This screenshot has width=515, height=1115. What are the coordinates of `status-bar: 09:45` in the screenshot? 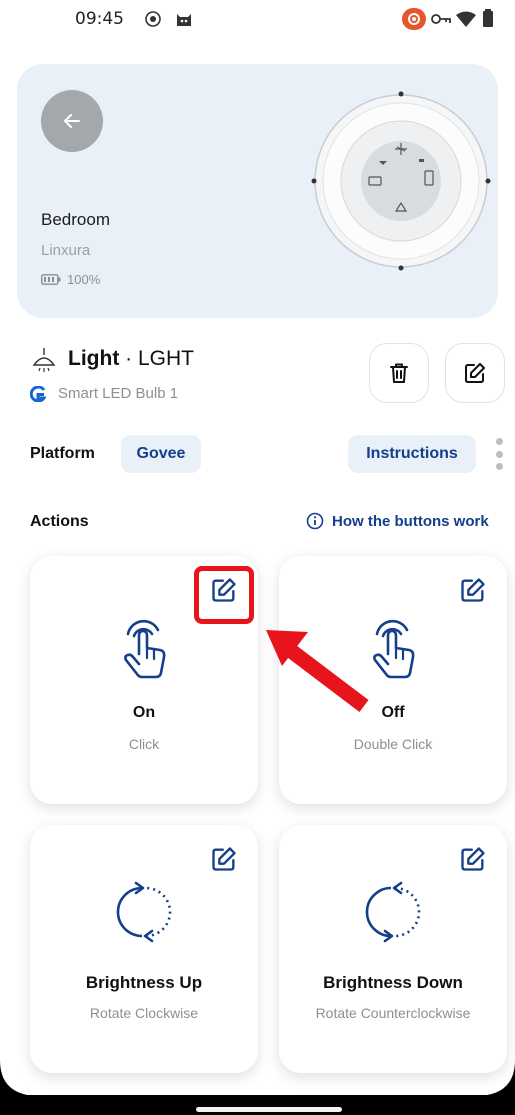 It's located at (257, 22).